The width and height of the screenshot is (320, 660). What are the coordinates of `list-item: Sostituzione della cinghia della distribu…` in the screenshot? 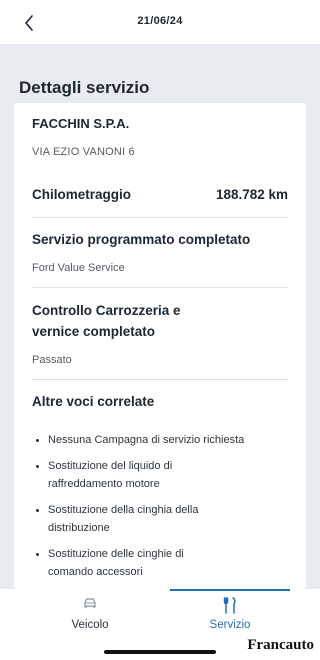 It's located at (161, 519).